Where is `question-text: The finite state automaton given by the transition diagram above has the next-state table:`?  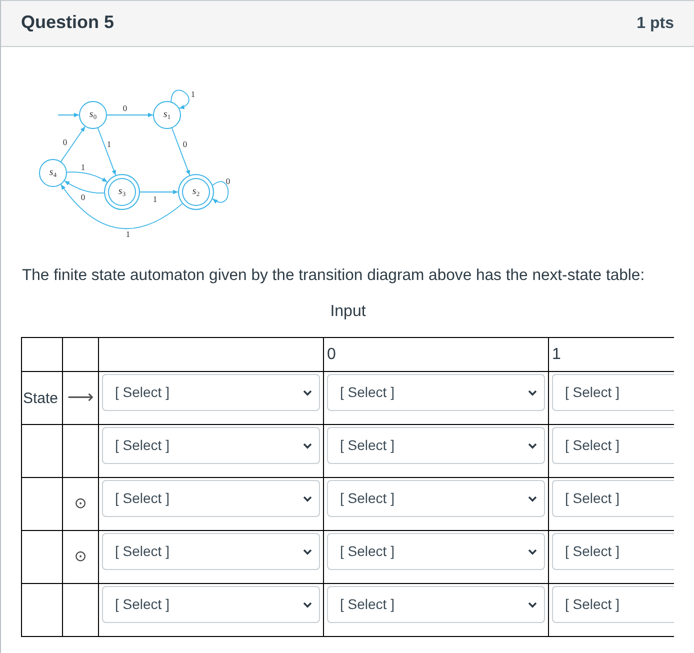
question-text: The finite state automaton given by the transition diagram above has the next-state table: is located at coordinates (334, 276).